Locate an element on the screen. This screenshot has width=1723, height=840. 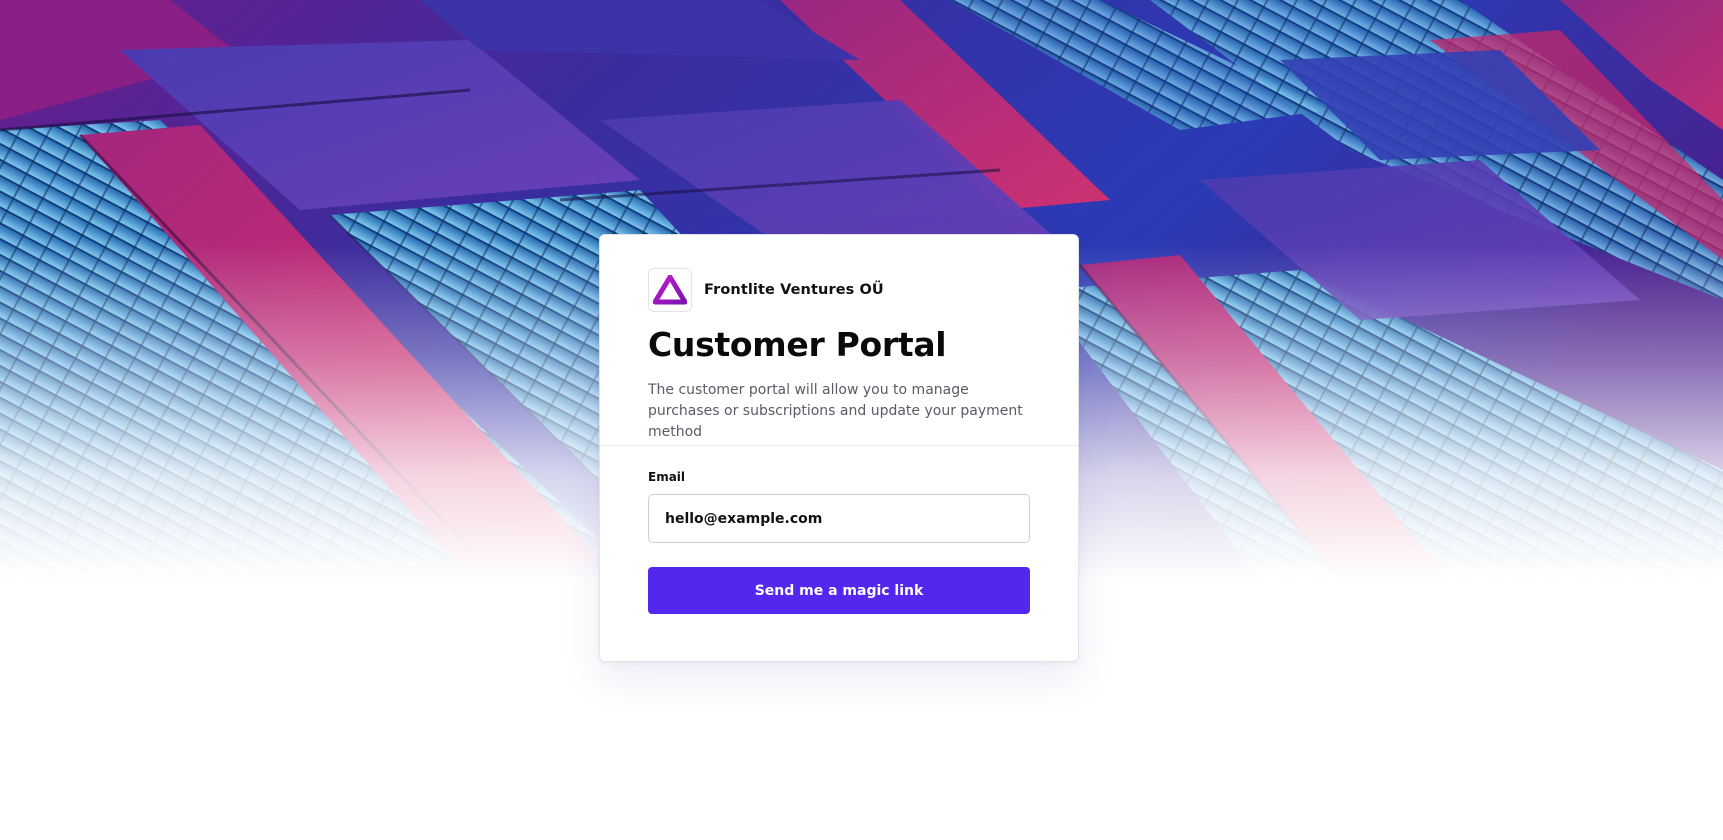
email-label: Email is located at coordinates (667, 477).